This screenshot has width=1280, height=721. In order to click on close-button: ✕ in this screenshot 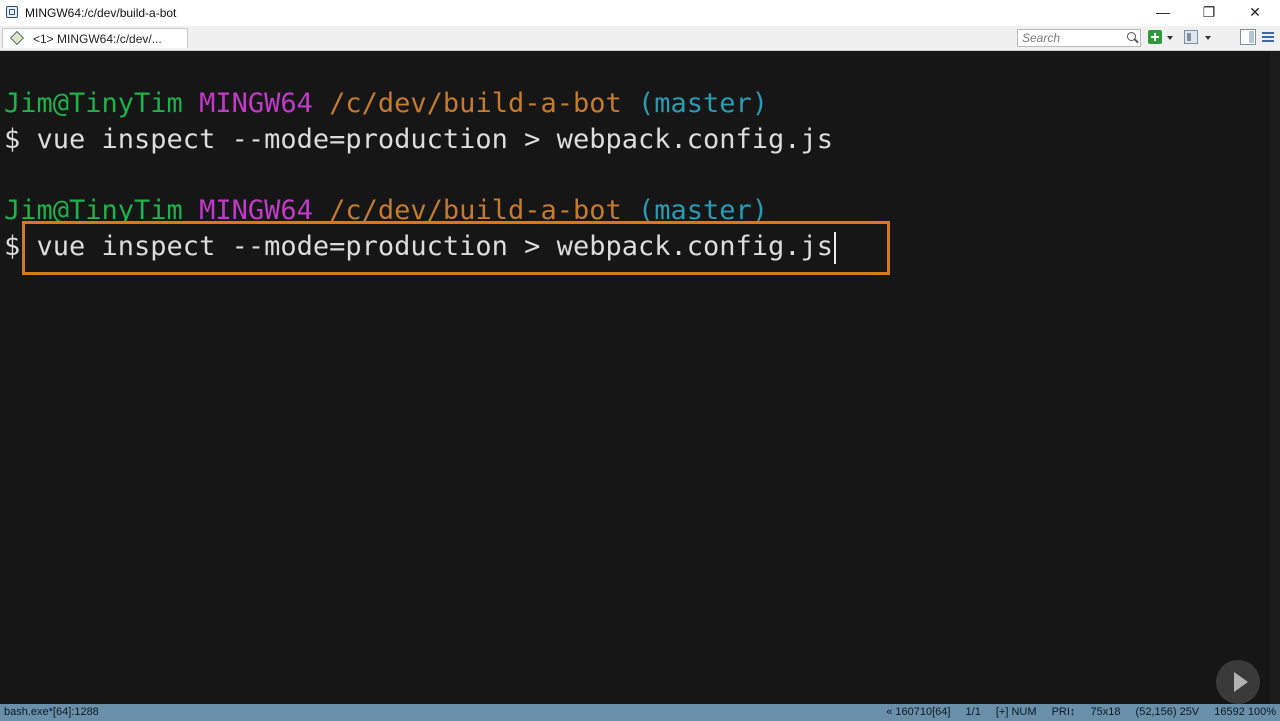, I will do `click(1255, 13)`.